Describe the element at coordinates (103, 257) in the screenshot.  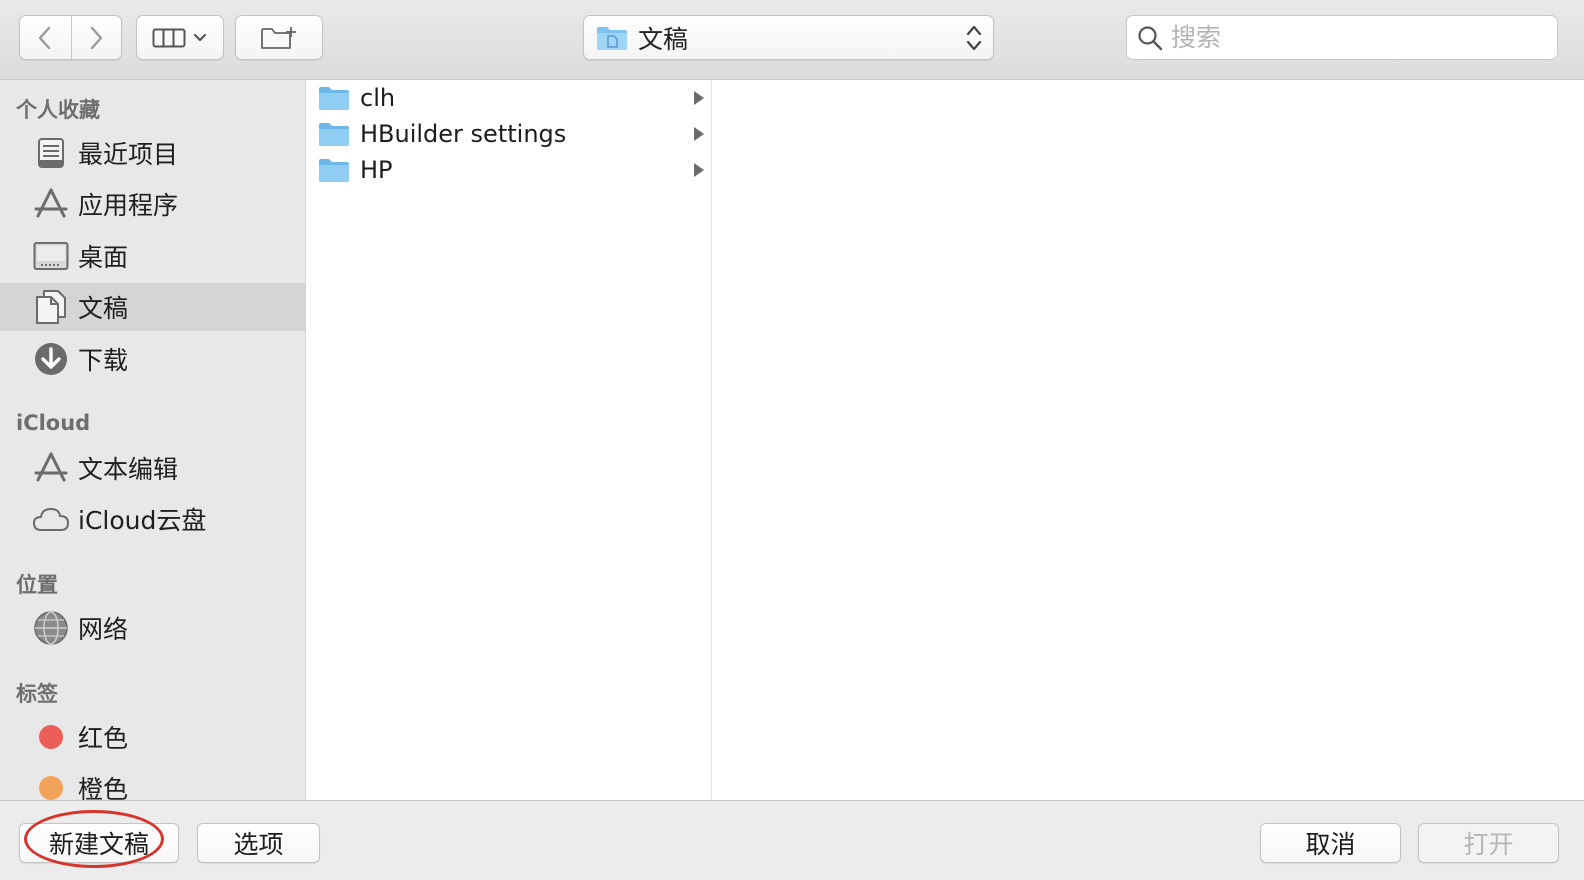
I see `sidebar-item-label: 桌面` at that location.